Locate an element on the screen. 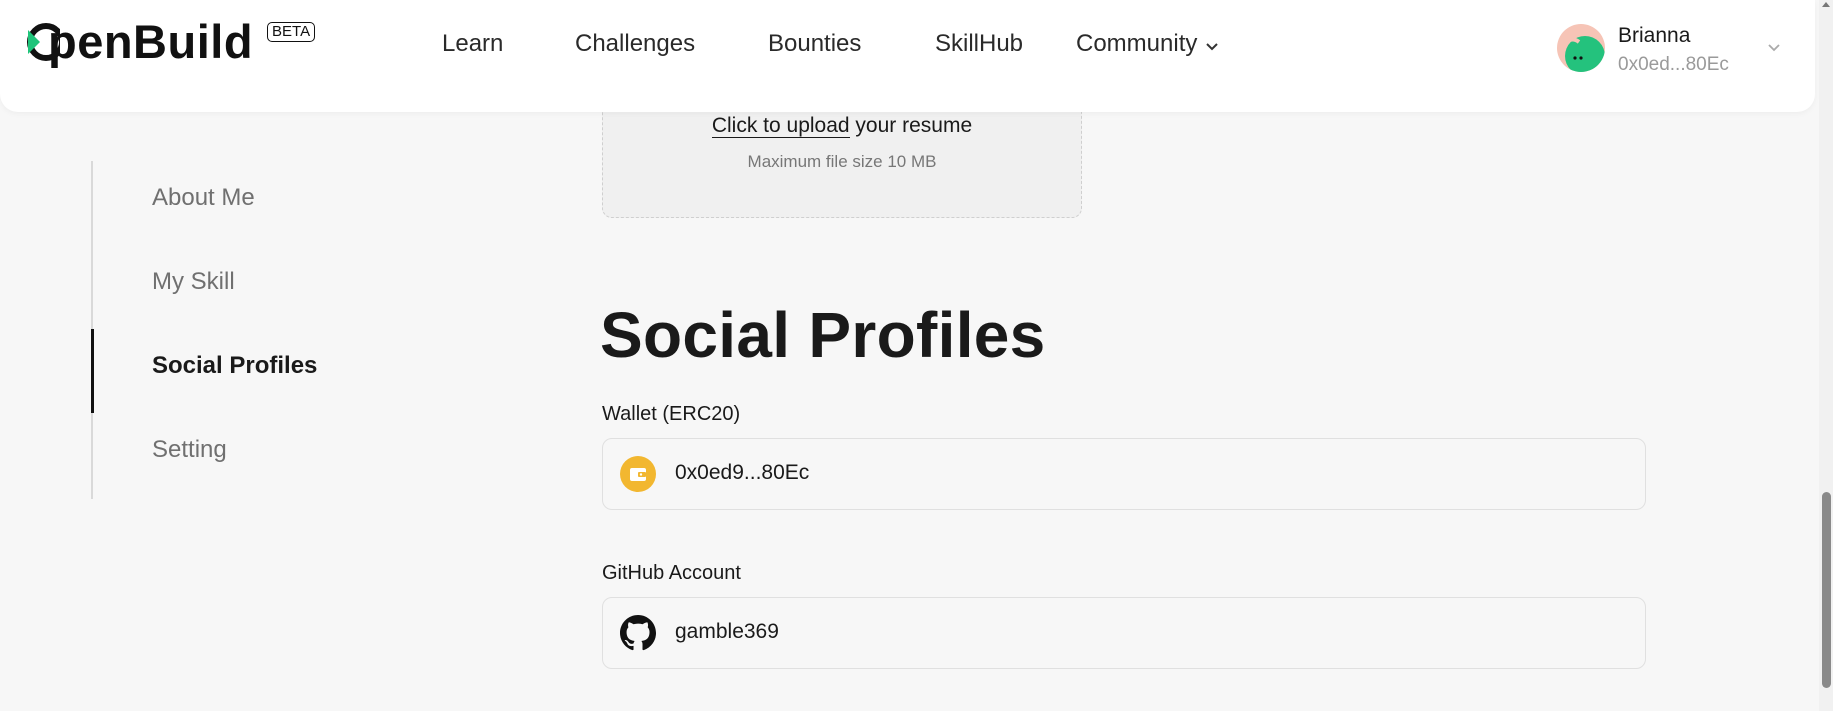  nav-community: Community is located at coordinates (1147, 44).